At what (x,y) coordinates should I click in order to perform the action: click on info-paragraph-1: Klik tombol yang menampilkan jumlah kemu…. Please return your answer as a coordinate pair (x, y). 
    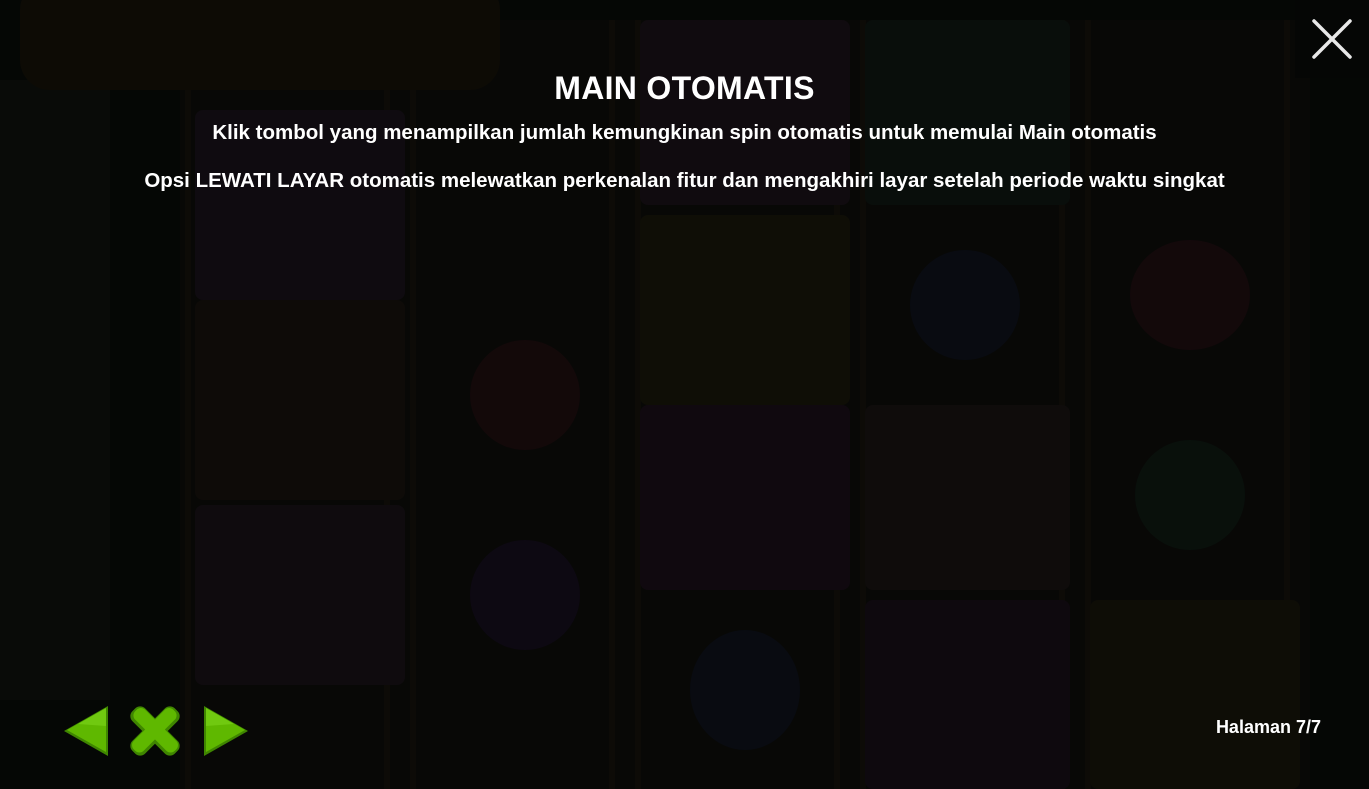
    Looking at the image, I should click on (684, 132).